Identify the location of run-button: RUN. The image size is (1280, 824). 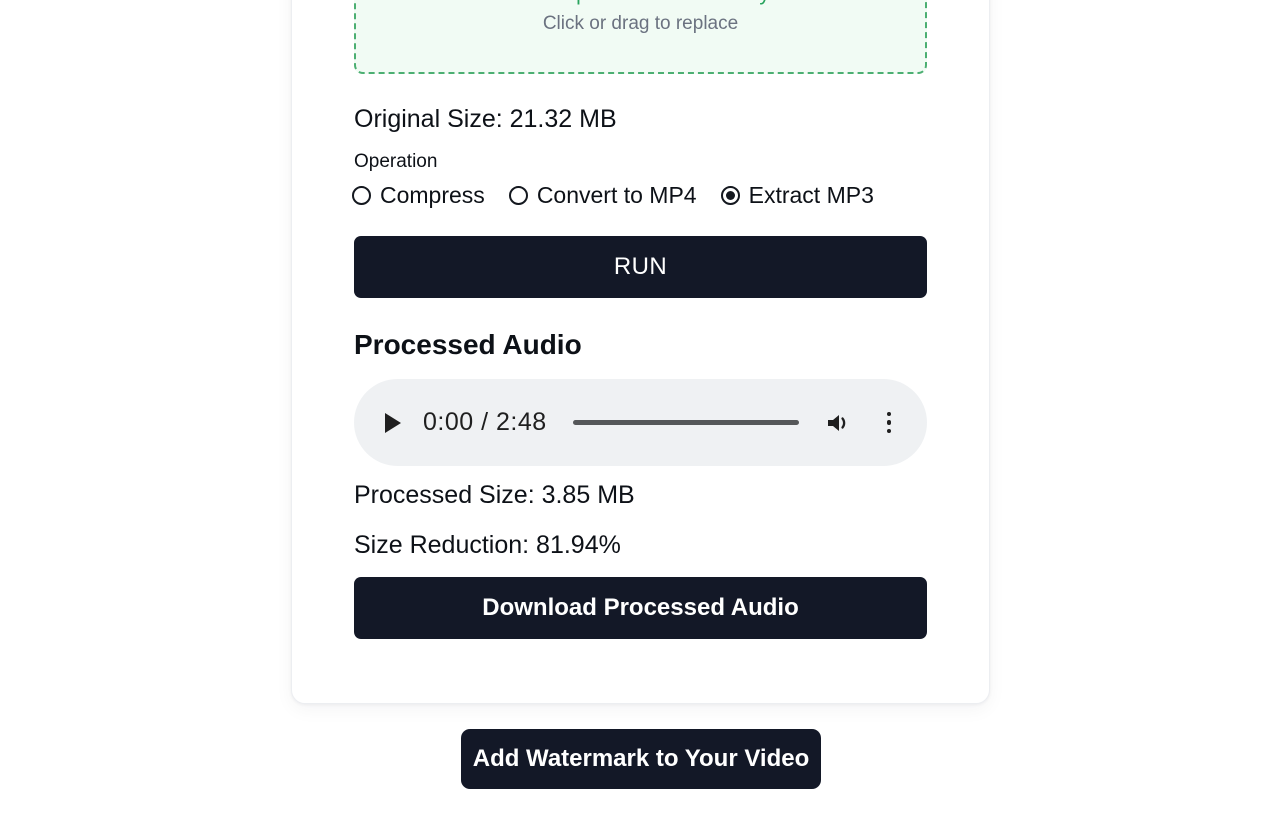
(640, 267).